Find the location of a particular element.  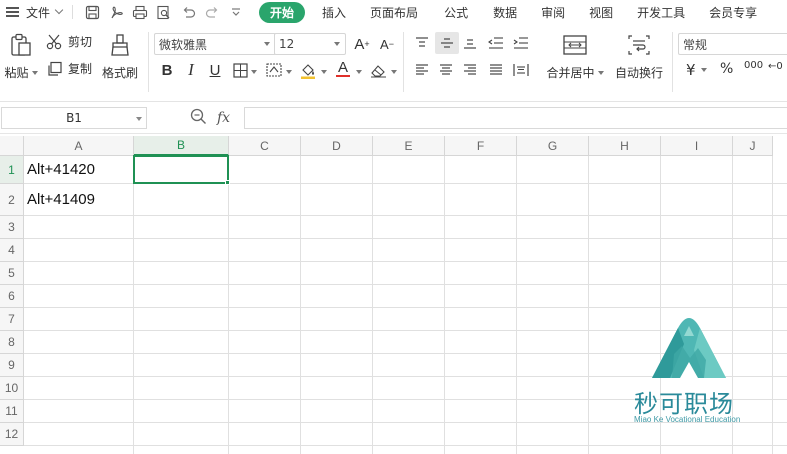

copy-button: 复制 is located at coordinates (69, 68).